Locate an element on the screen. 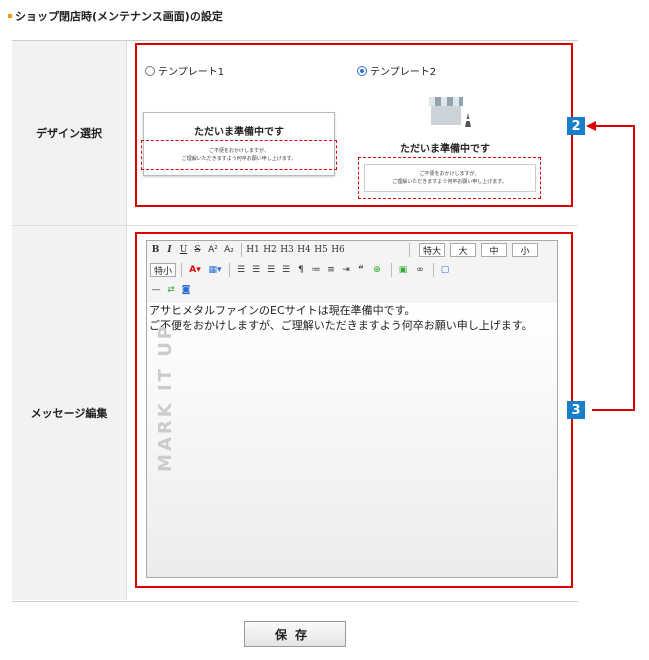  design-label: デザイン選択 is located at coordinates (69, 133).